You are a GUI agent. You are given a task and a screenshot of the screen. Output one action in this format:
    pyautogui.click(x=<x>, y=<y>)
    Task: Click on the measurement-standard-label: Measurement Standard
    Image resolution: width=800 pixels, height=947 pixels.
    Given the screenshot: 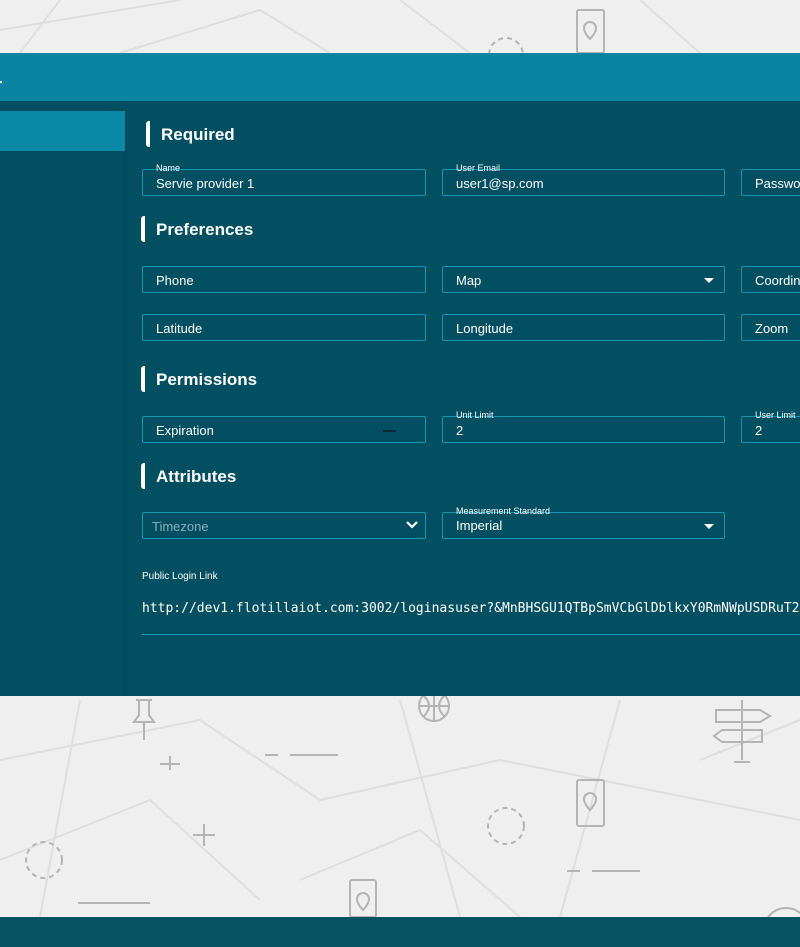 What is the action you would take?
    pyautogui.click(x=503, y=511)
    